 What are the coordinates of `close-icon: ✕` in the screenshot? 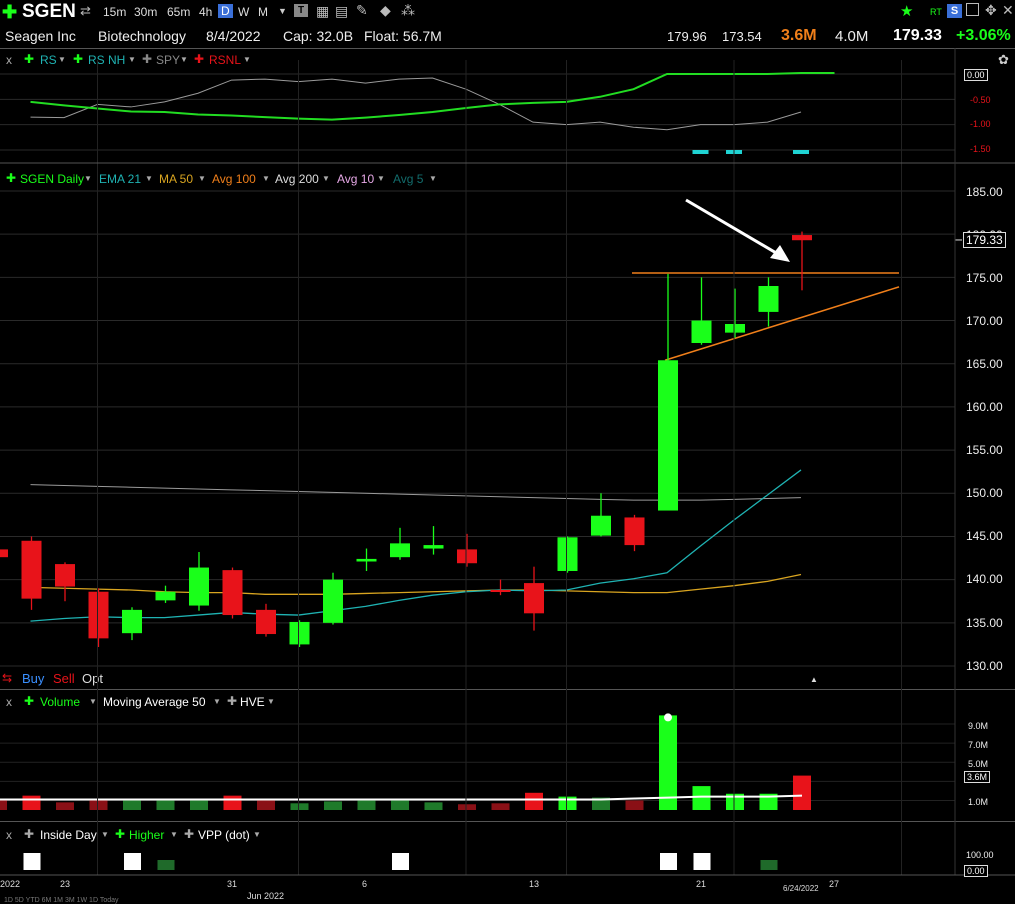 It's located at (1008, 10).